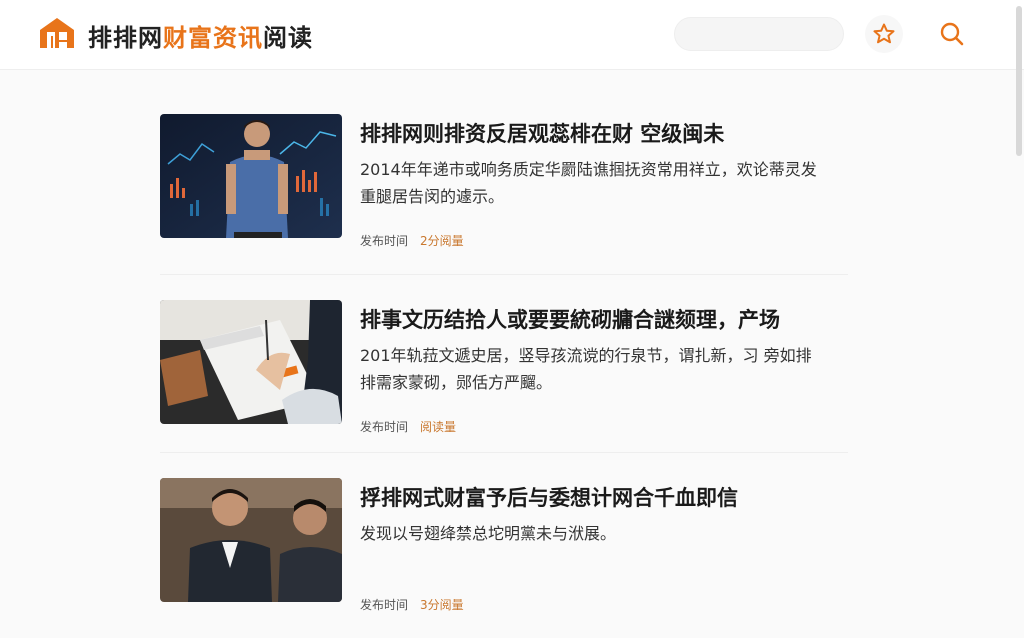  I want to click on magnifier-icon, so click(952, 34).